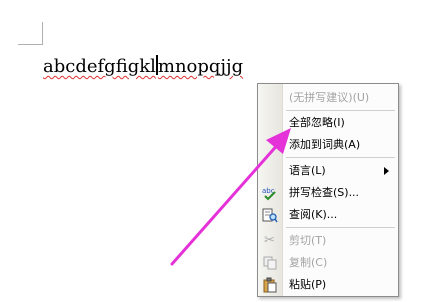 Image resolution: width=433 pixels, height=302 pixels. Describe the element at coordinates (200, 66) in the screenshot. I see `misspelled-word-part2: mnopqjjg` at that location.